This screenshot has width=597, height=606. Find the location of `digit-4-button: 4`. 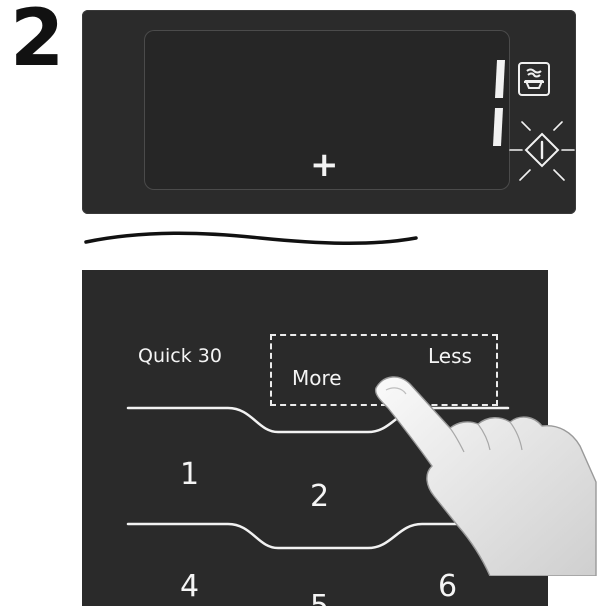

digit-4-button: 4 is located at coordinates (189, 587).